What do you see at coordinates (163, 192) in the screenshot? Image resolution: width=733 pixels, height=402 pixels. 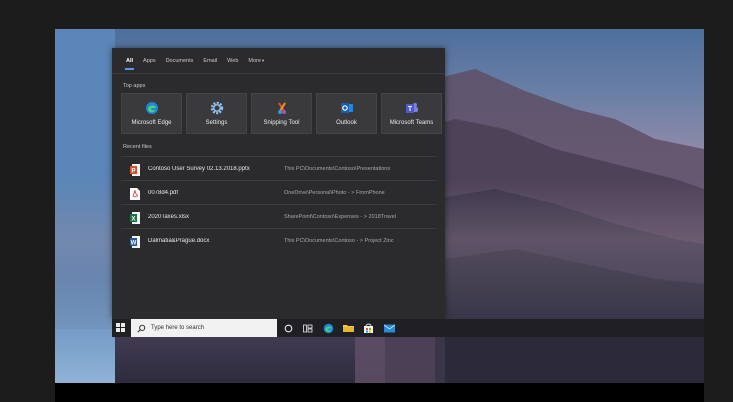 I see `file-name: 0078d4.pdf` at bounding box center [163, 192].